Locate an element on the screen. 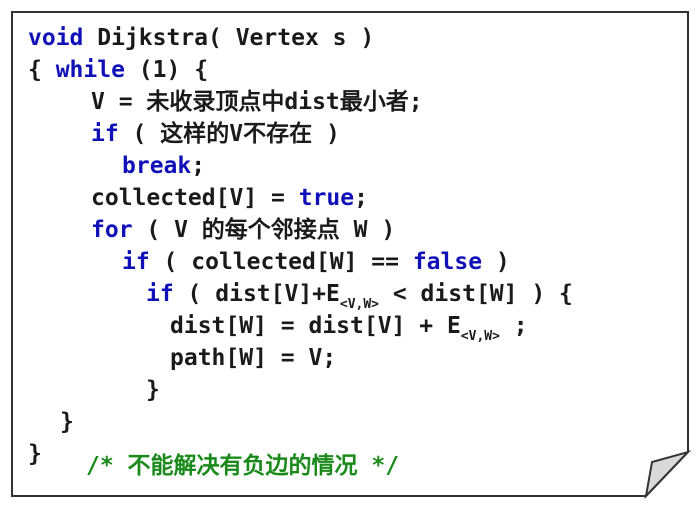  code-line-13: } is located at coordinates (67, 422).